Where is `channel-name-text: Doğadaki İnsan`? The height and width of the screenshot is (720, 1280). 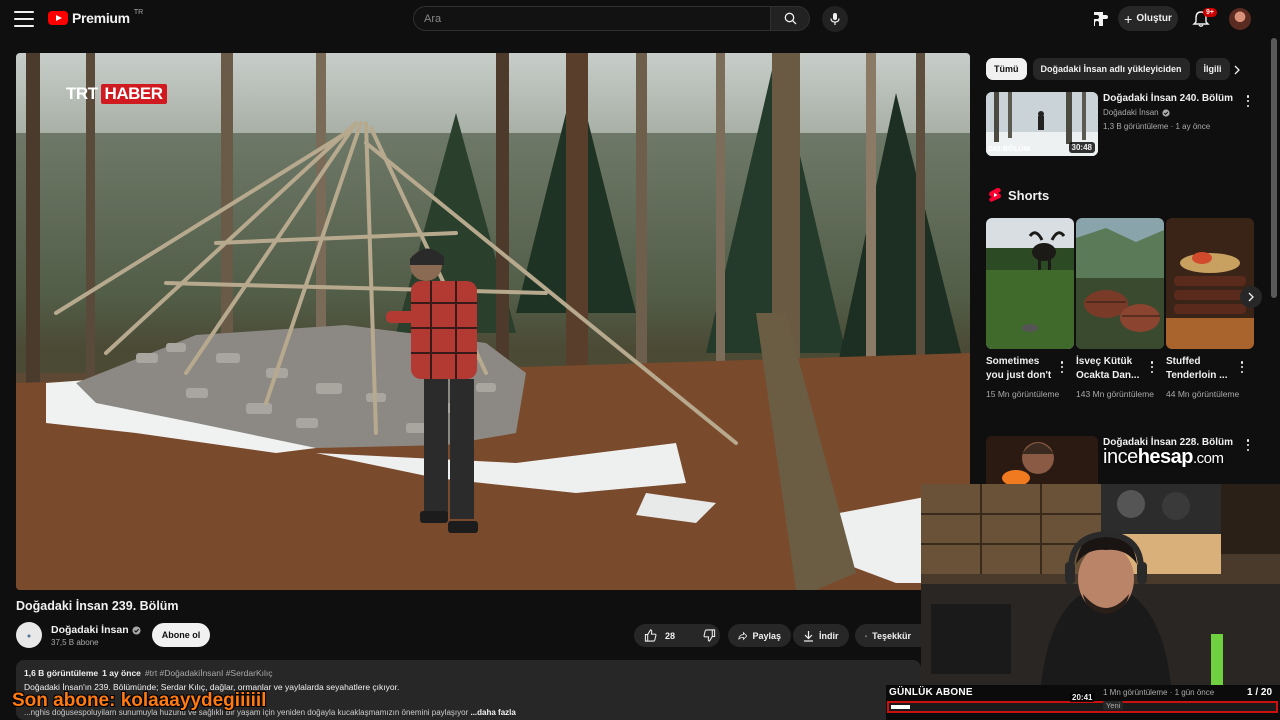
channel-name-text: Doğadaki İnsan is located at coordinates (90, 630).